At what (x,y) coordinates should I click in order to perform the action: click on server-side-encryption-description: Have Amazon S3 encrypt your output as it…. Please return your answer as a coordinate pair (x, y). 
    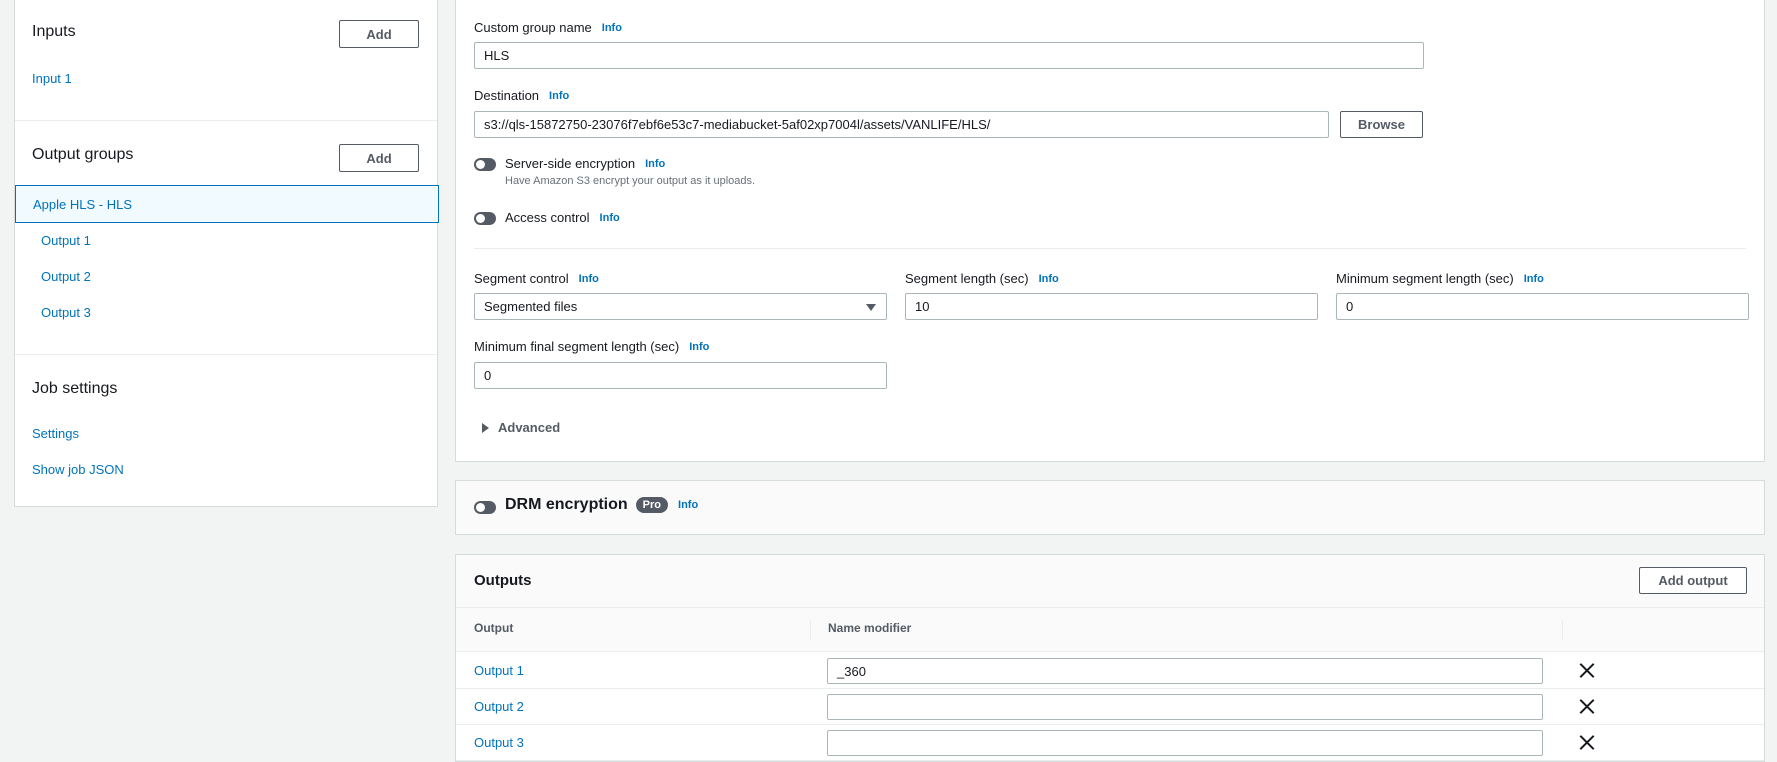
    Looking at the image, I should click on (630, 181).